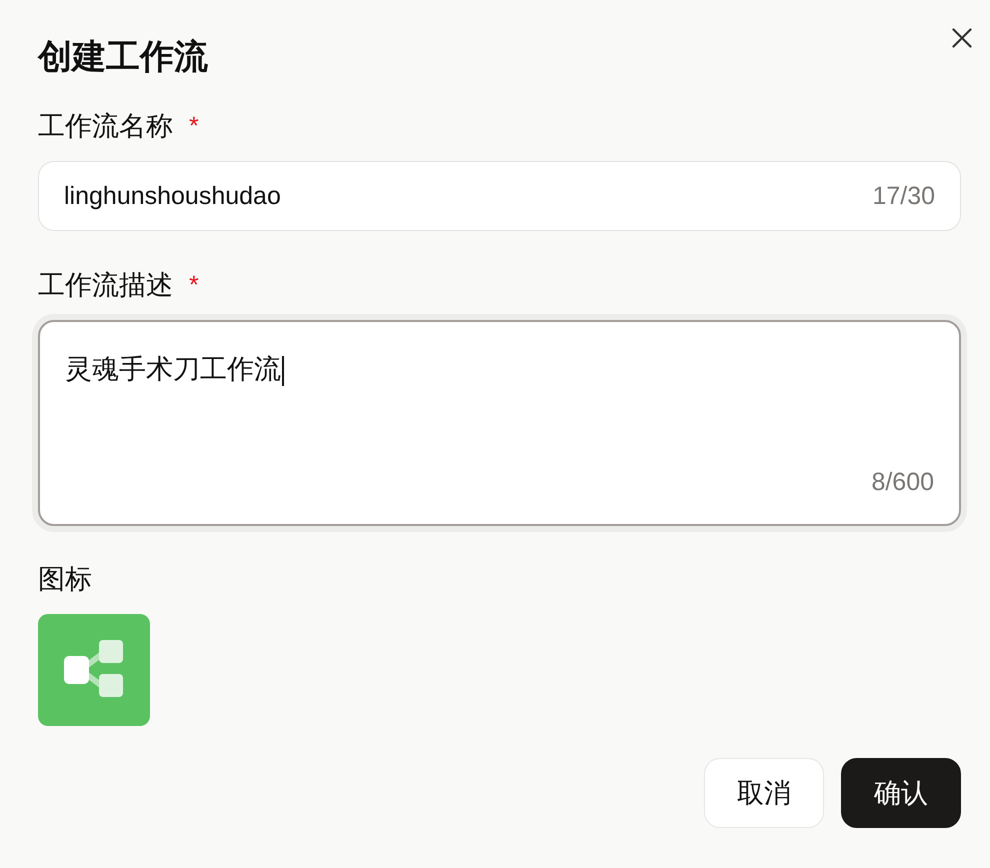 This screenshot has width=990, height=868. I want to click on cancel-button: 取消, so click(764, 793).